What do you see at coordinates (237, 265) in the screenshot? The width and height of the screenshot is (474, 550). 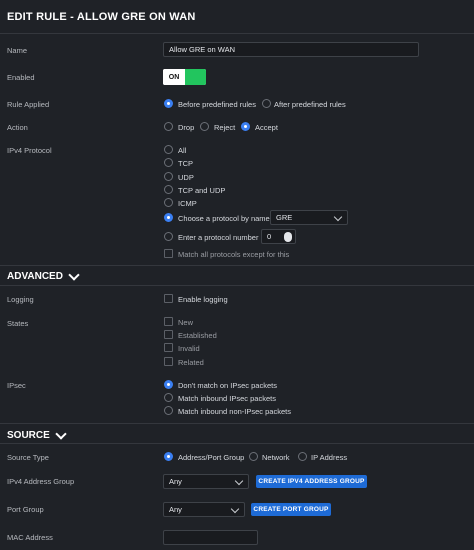 I see `advanced-top-divider` at bounding box center [237, 265].